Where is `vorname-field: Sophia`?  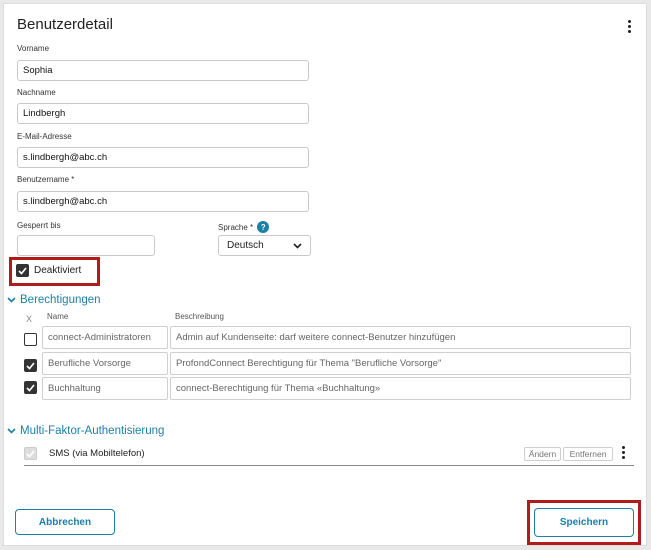 vorname-field: Sophia is located at coordinates (163, 70).